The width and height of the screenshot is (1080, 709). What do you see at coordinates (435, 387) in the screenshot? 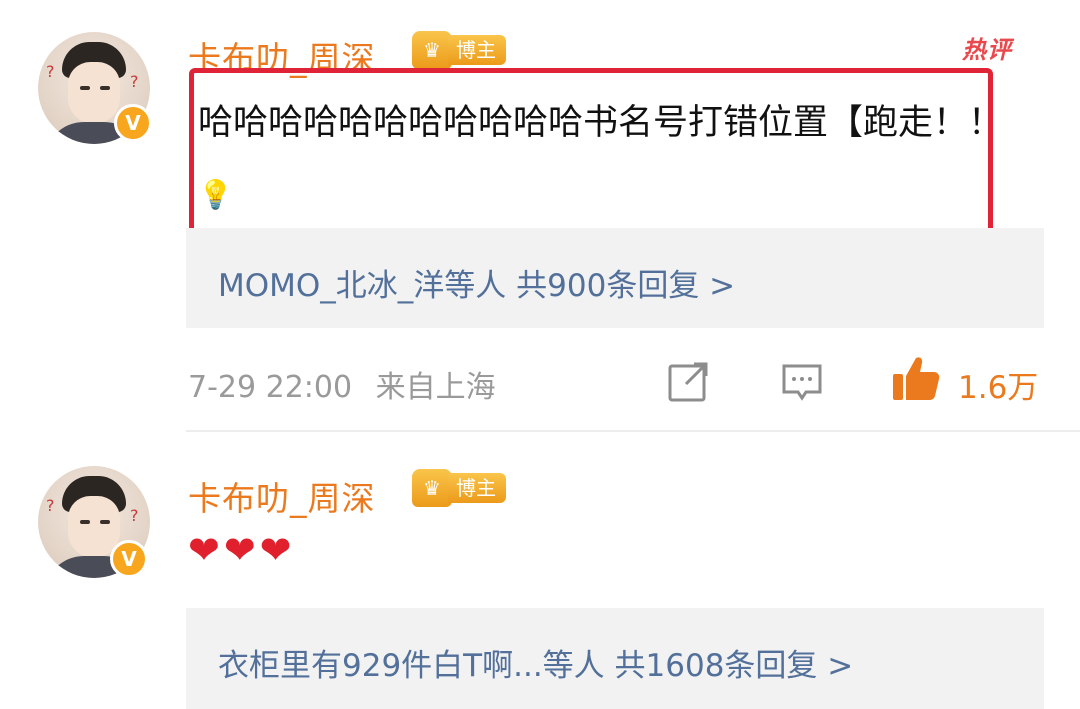
I see `location: 来自上海` at bounding box center [435, 387].